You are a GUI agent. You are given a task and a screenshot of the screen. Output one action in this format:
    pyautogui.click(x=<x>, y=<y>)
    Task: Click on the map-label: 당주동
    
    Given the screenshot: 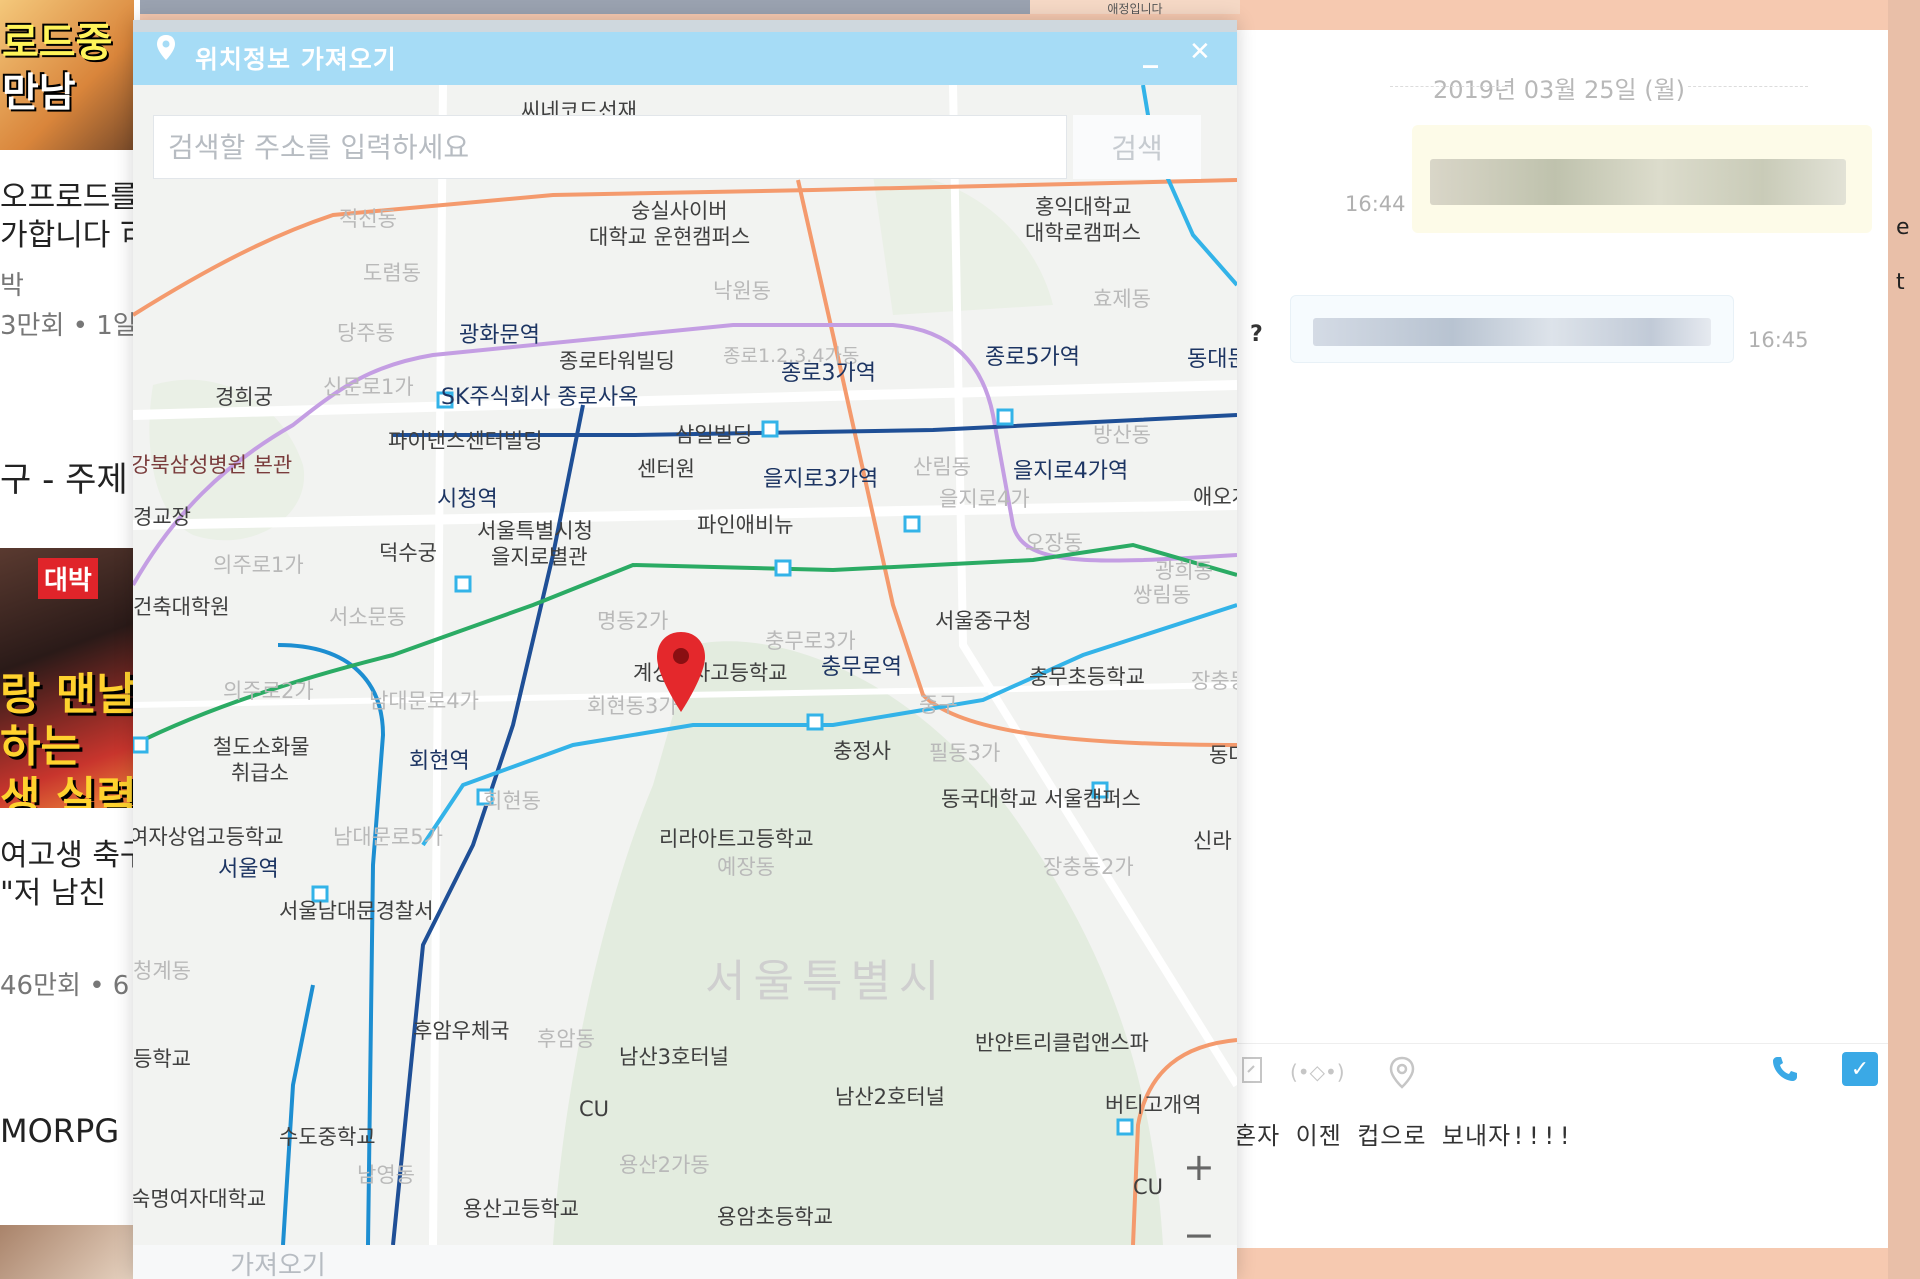 What is the action you would take?
    pyautogui.click(x=366, y=332)
    